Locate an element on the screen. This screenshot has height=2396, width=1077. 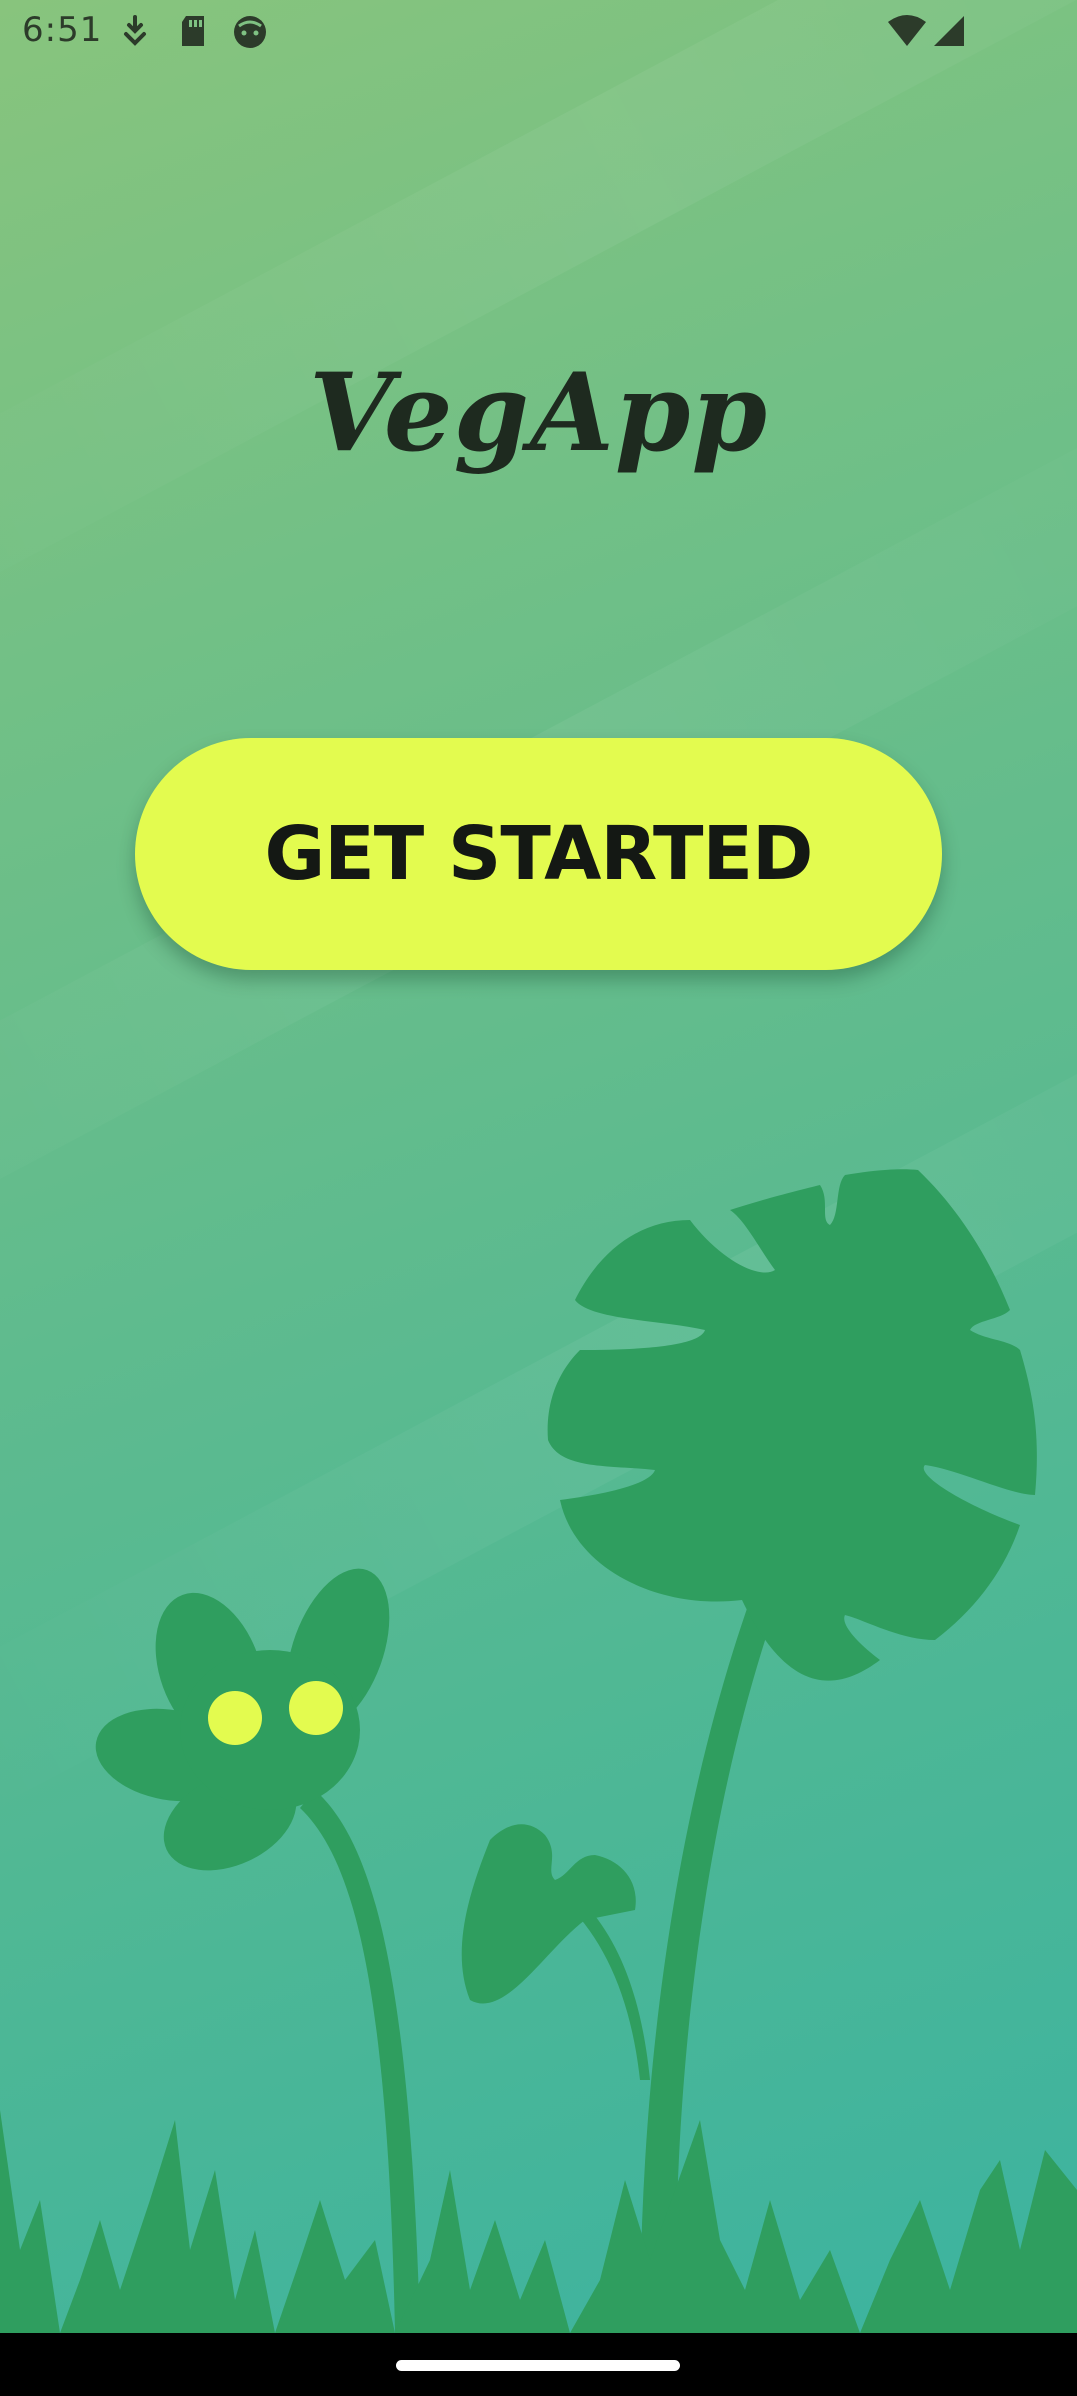
sd-card-icon is located at coordinates (193, 31).